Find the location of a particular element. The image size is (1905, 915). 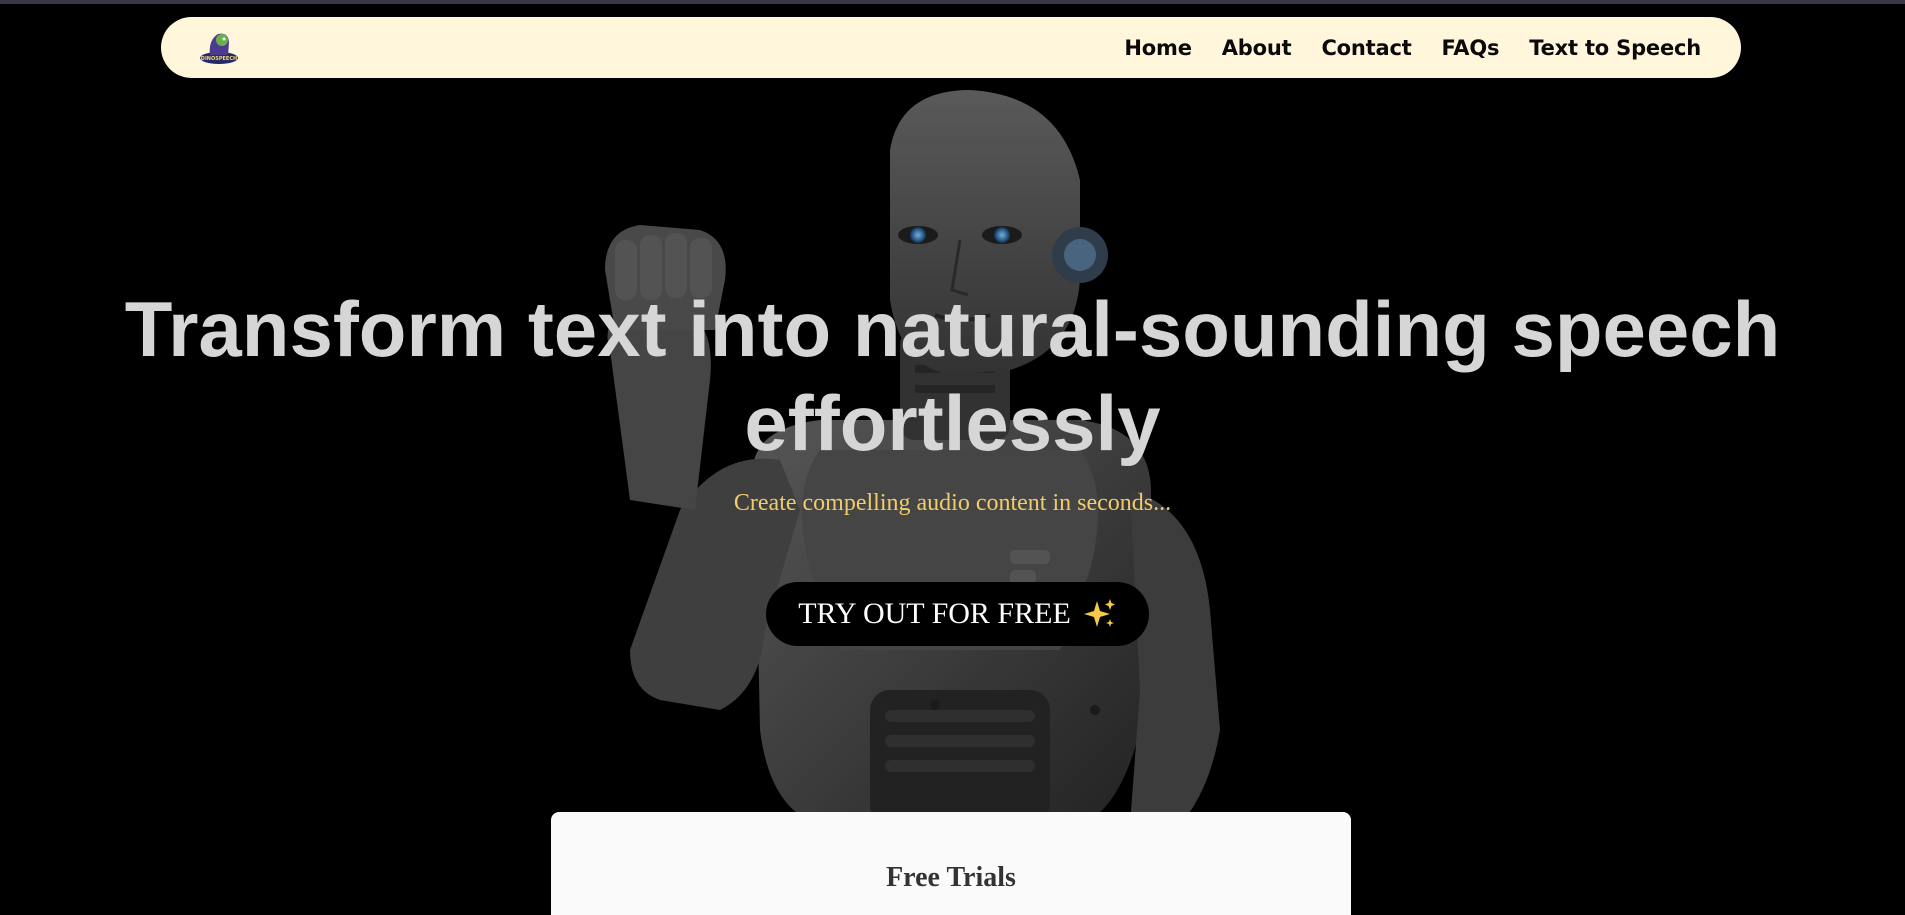

try-out-for-free-button: TRY OUT FOR FREE is located at coordinates (957, 614).